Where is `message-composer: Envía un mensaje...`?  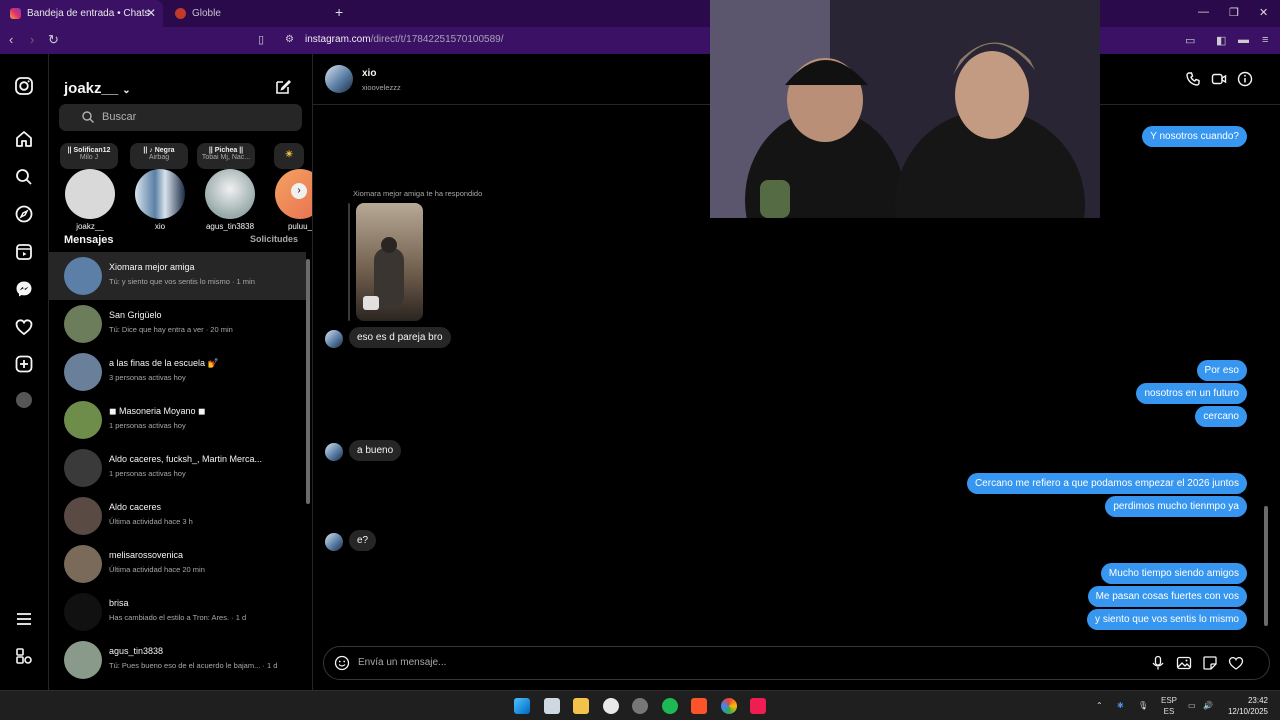
message-composer: Envía un mensaje... is located at coordinates (796, 663).